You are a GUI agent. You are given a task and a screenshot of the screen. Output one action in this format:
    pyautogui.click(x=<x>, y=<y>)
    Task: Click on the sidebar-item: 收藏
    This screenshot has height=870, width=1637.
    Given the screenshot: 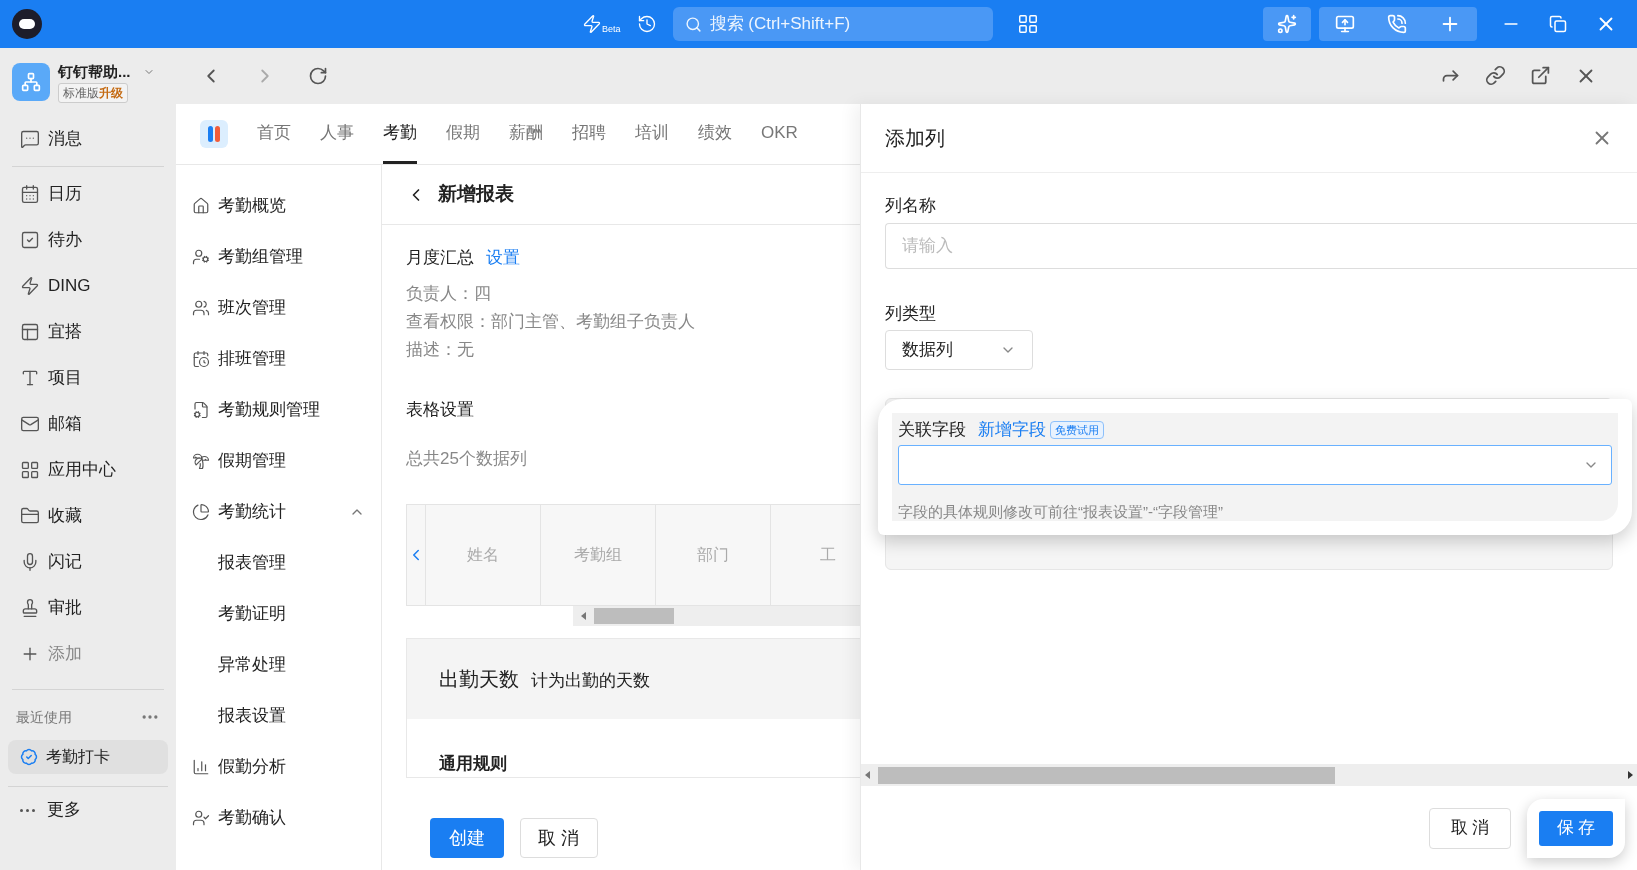 What is the action you would take?
    pyautogui.click(x=88, y=516)
    